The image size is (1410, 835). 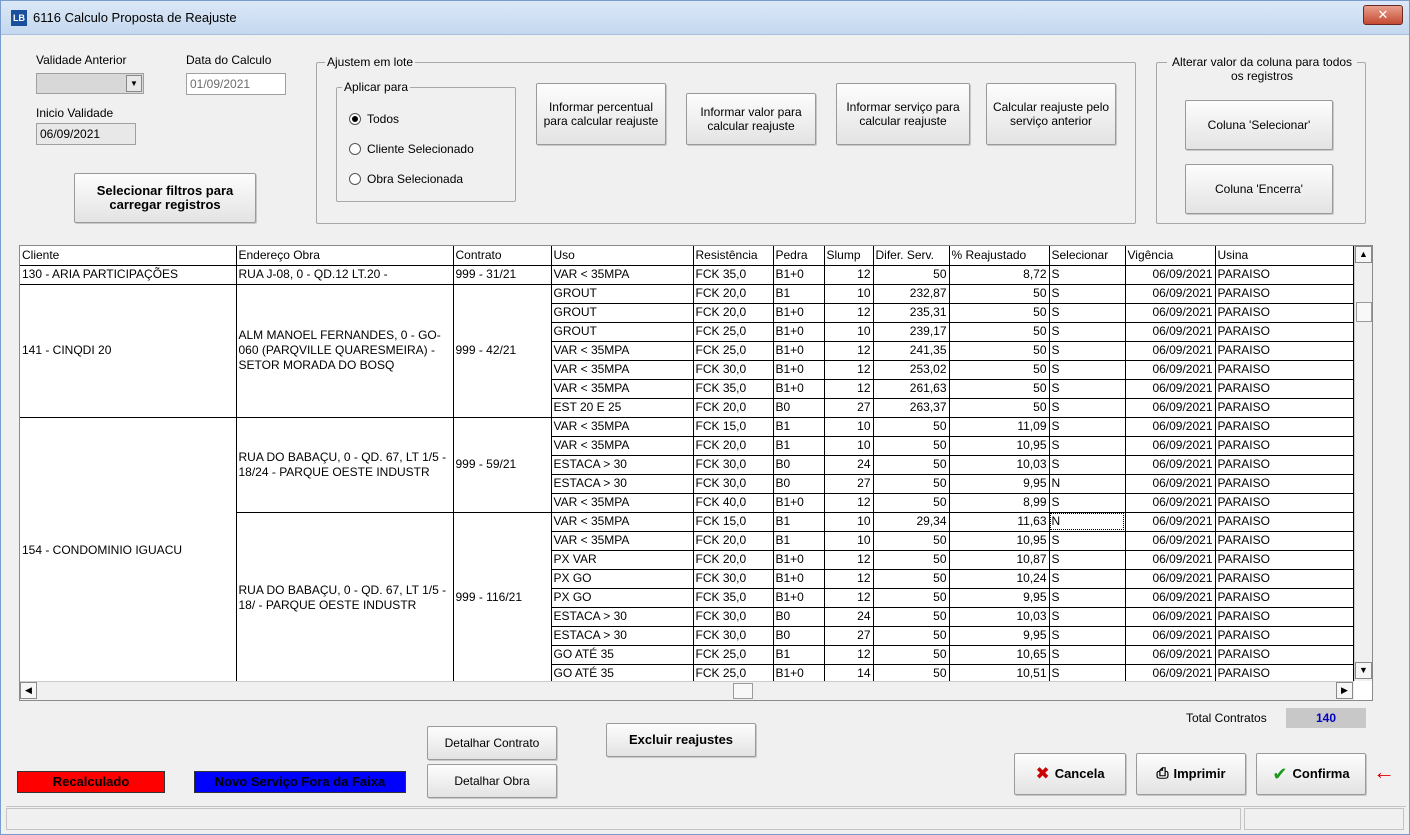 What do you see at coordinates (374, 119) in the screenshot?
I see `radio-todos: Todos` at bounding box center [374, 119].